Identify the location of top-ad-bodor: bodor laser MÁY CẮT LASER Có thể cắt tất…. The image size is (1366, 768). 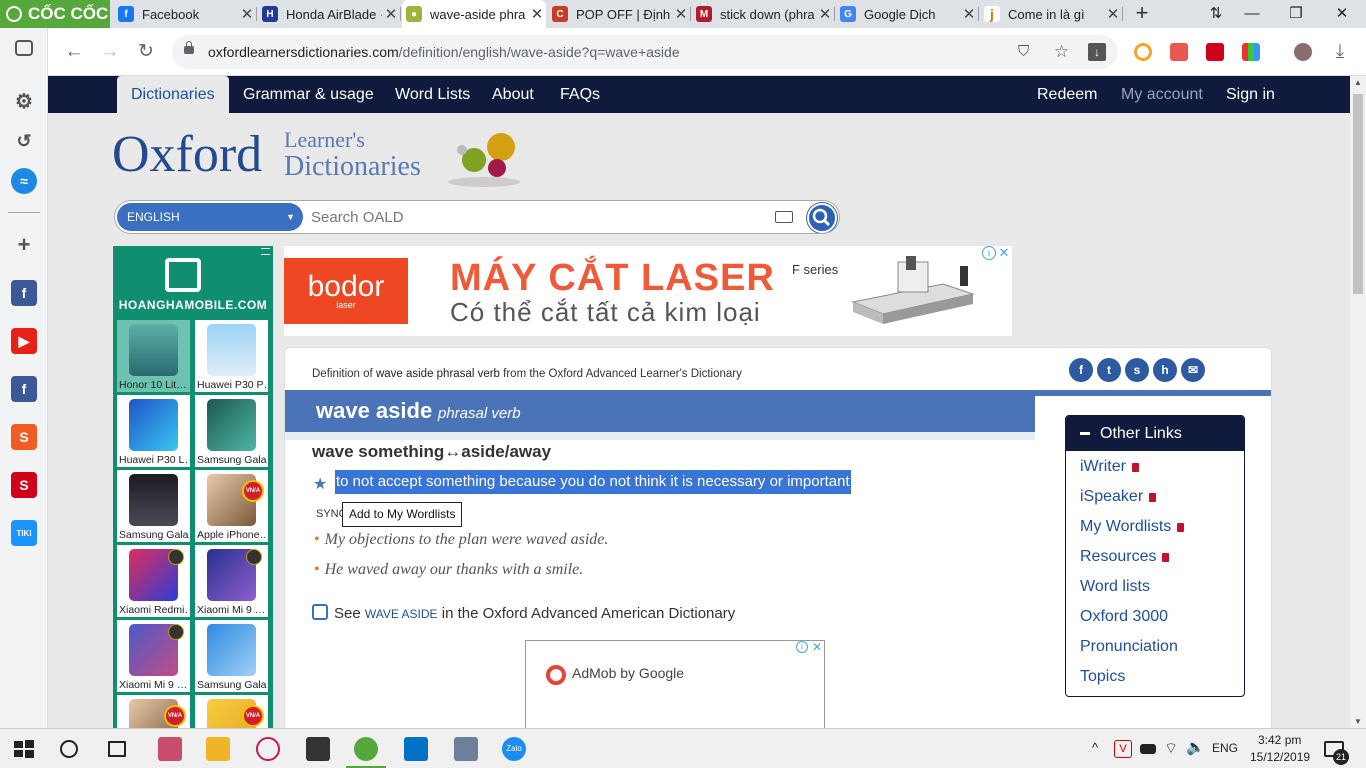
(648, 291).